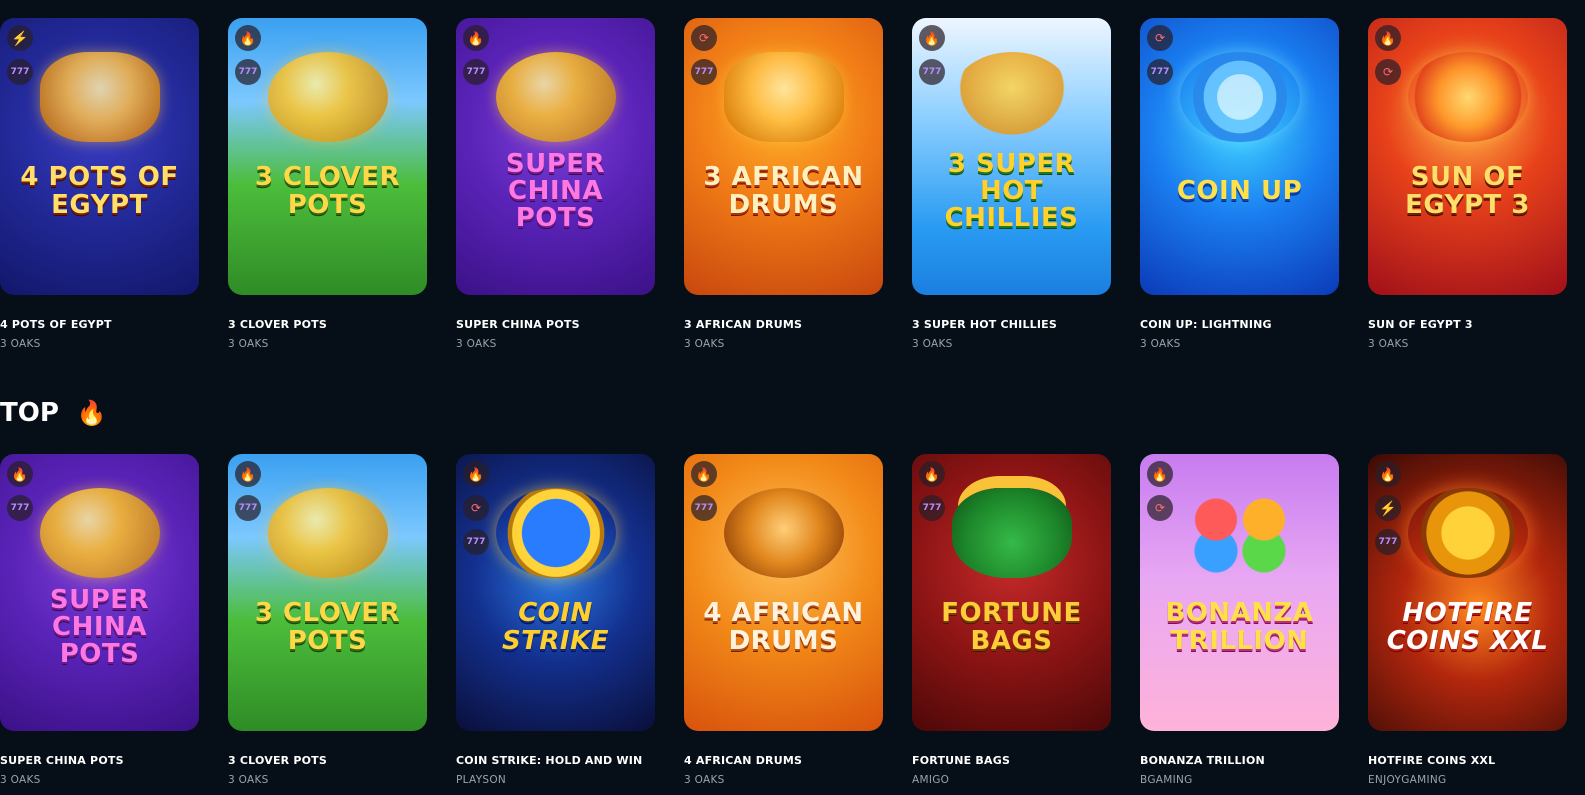 The width and height of the screenshot is (1585, 795). What do you see at coordinates (555, 780) in the screenshot?
I see `game-provider: PLAYSON` at bounding box center [555, 780].